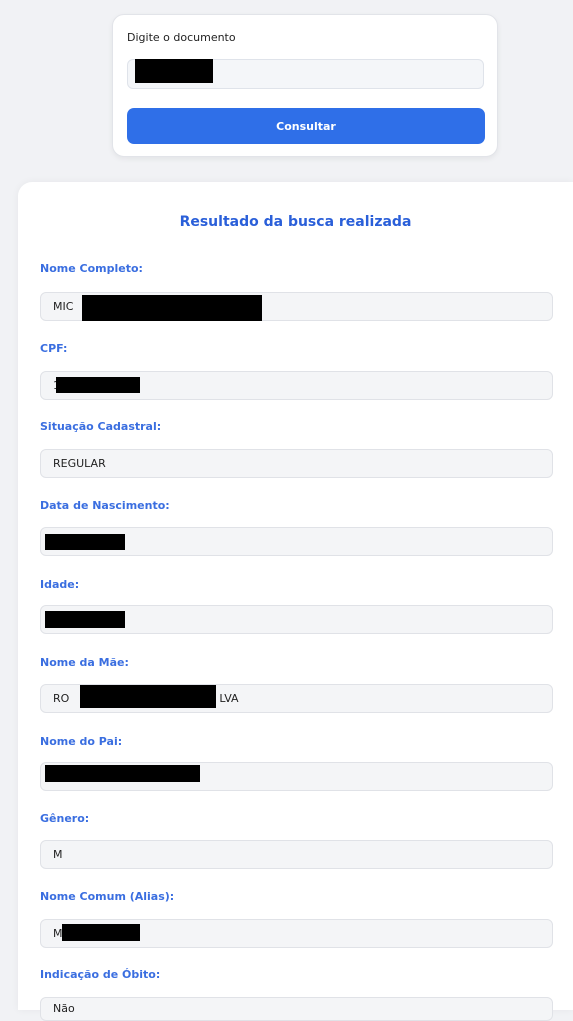  I want to click on search-card: Digite o documento Consultar, so click(305, 85).